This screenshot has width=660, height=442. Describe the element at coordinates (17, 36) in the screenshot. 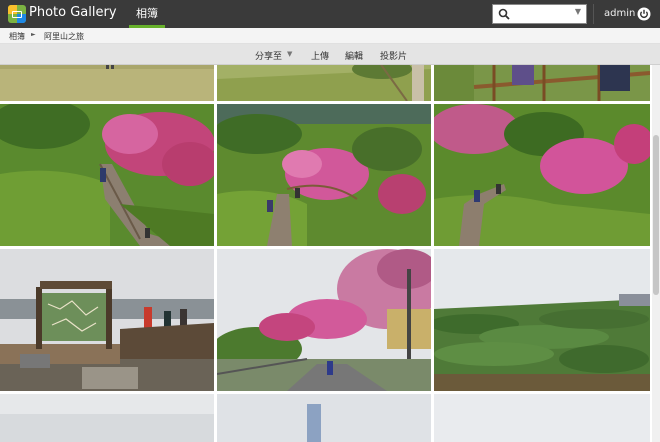

I see `breadcrumb-home: 相簿` at that location.